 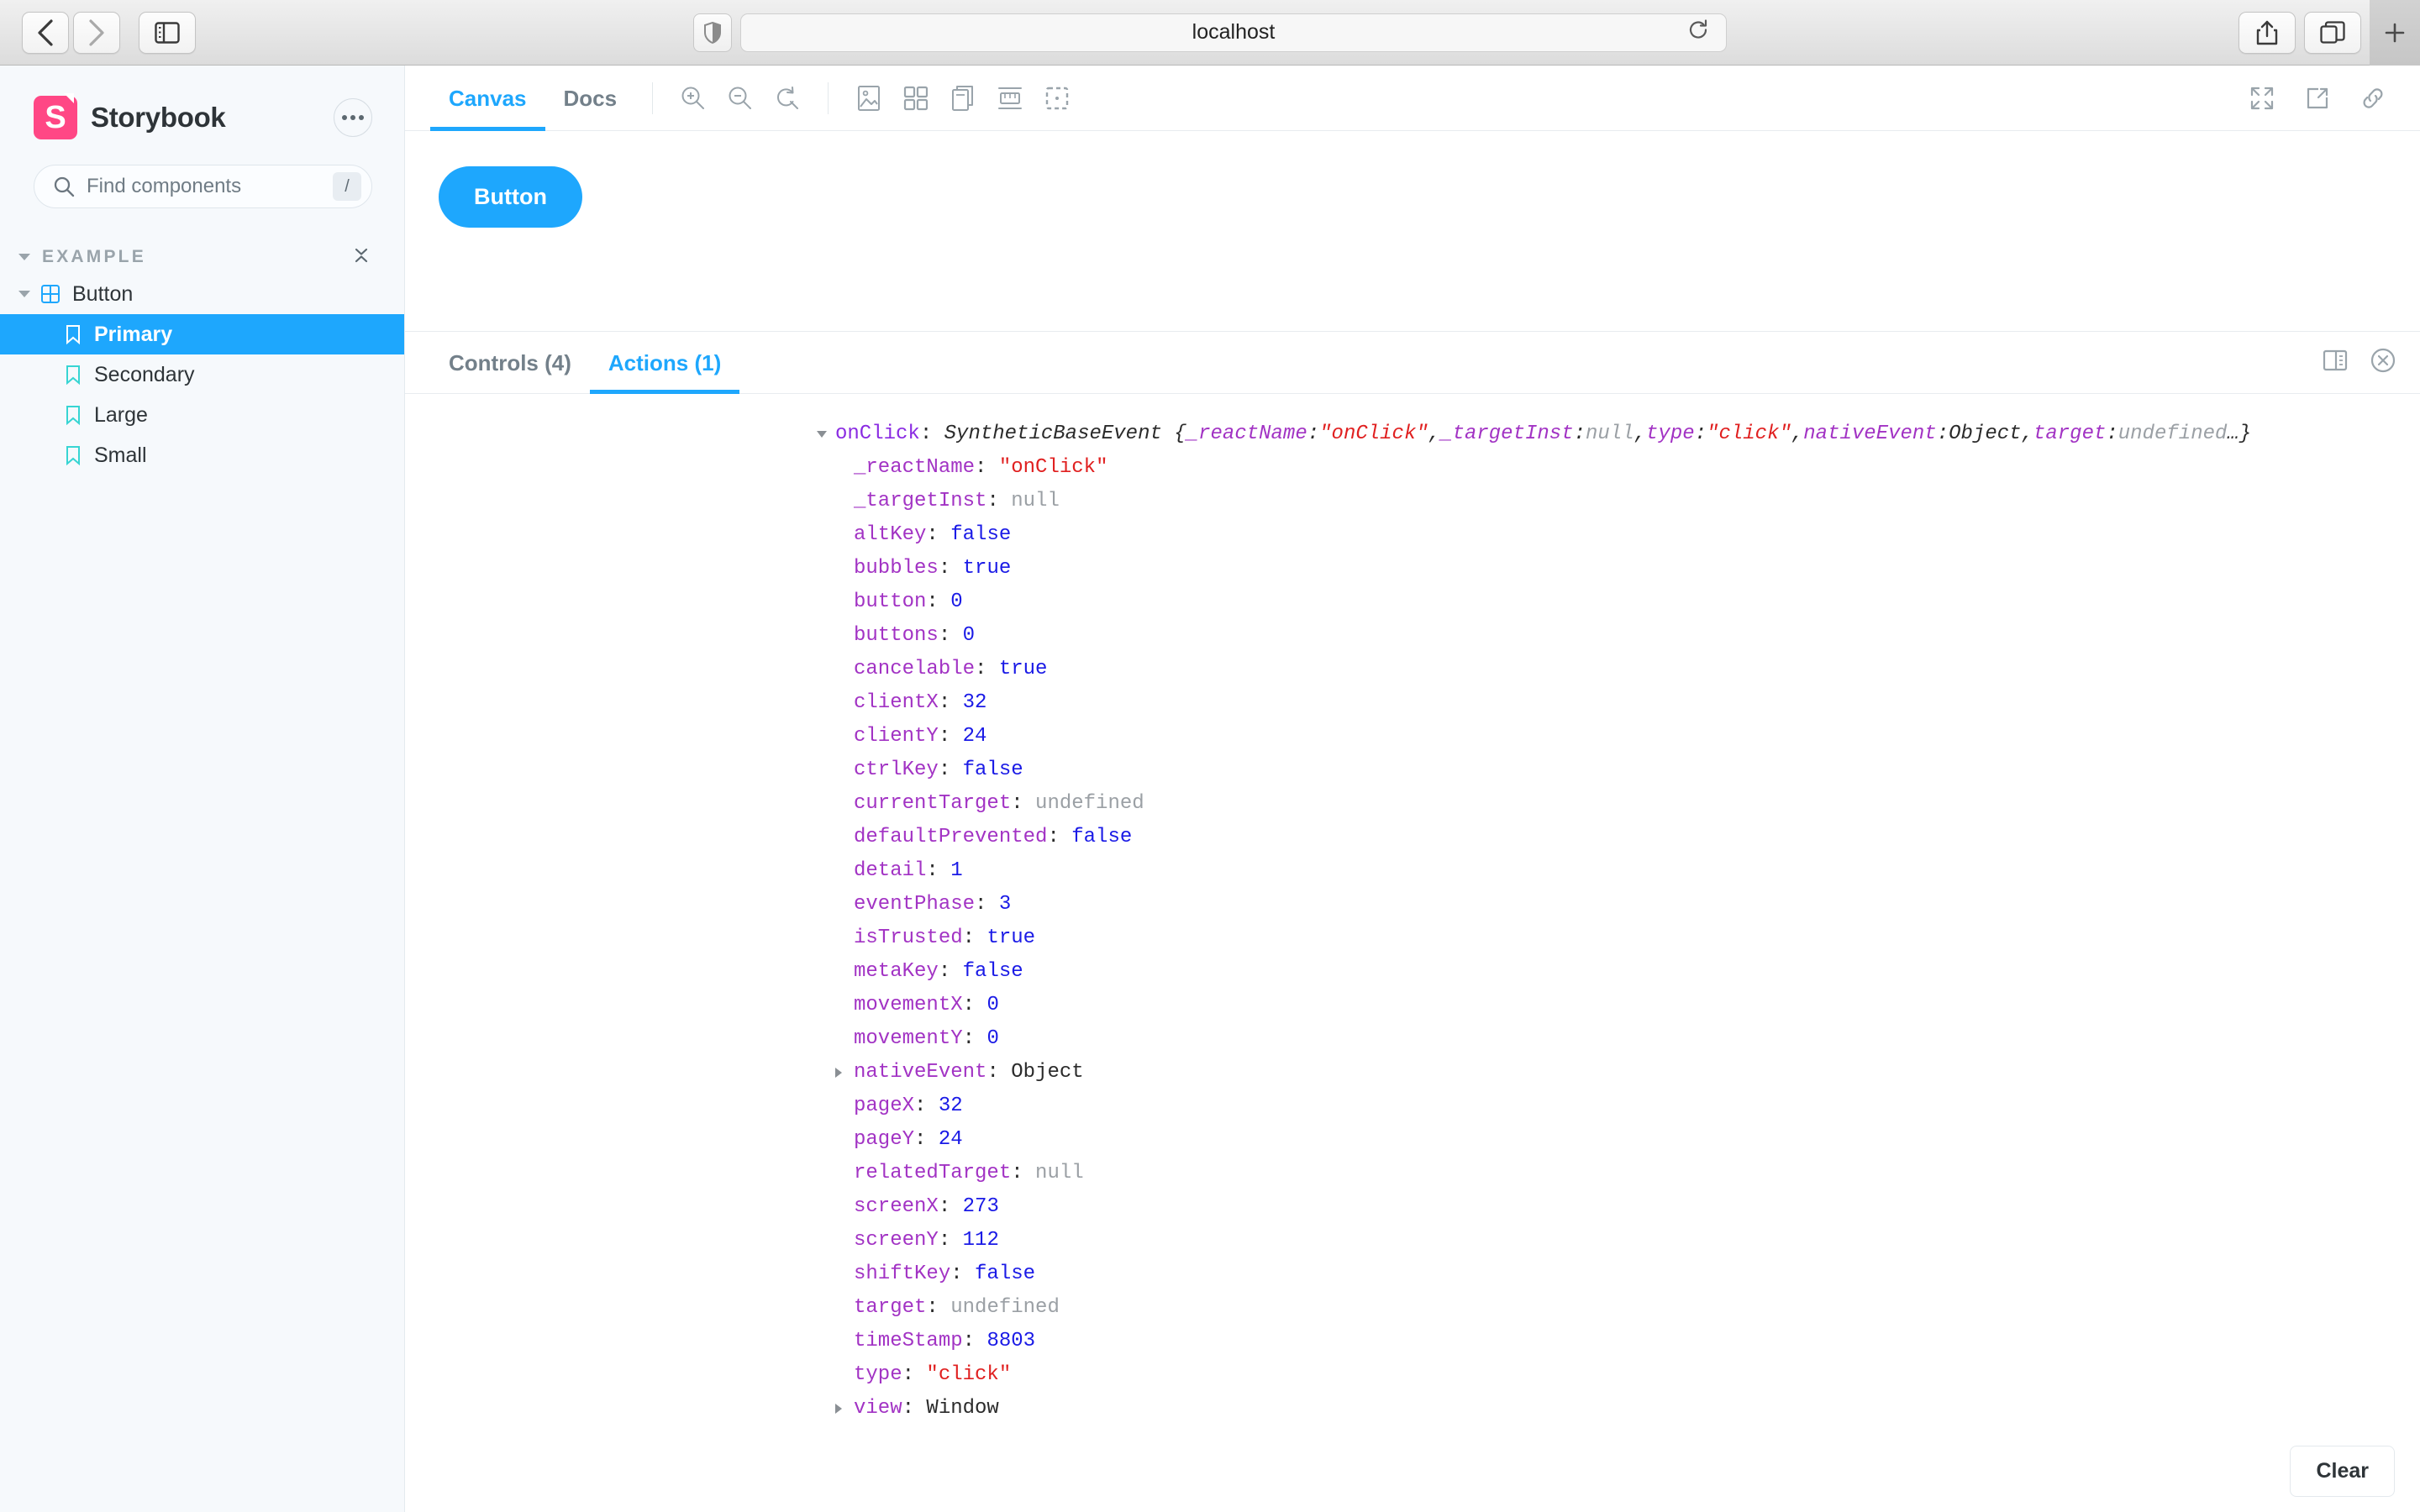 I want to click on log-value: 24, so click(x=974, y=736).